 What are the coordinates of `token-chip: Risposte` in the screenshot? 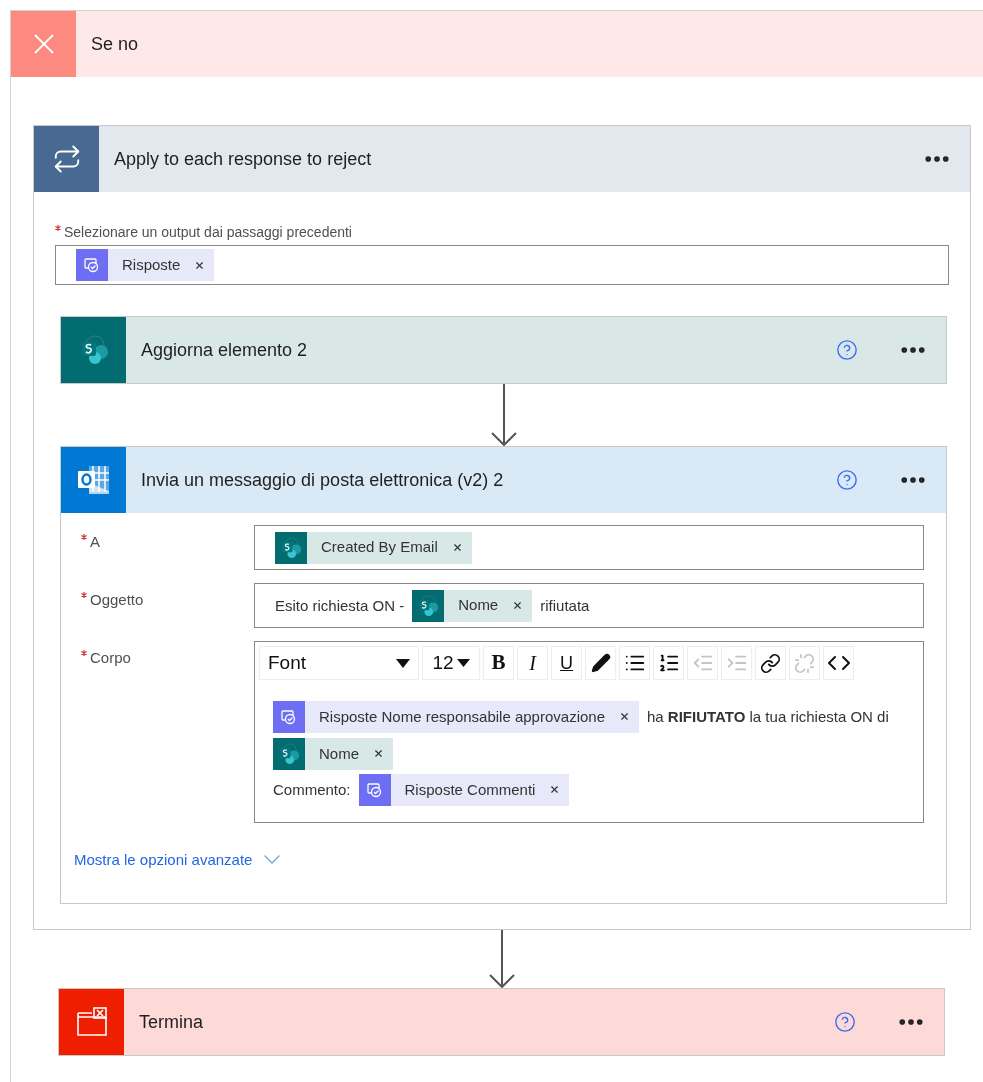 It's located at (145, 265).